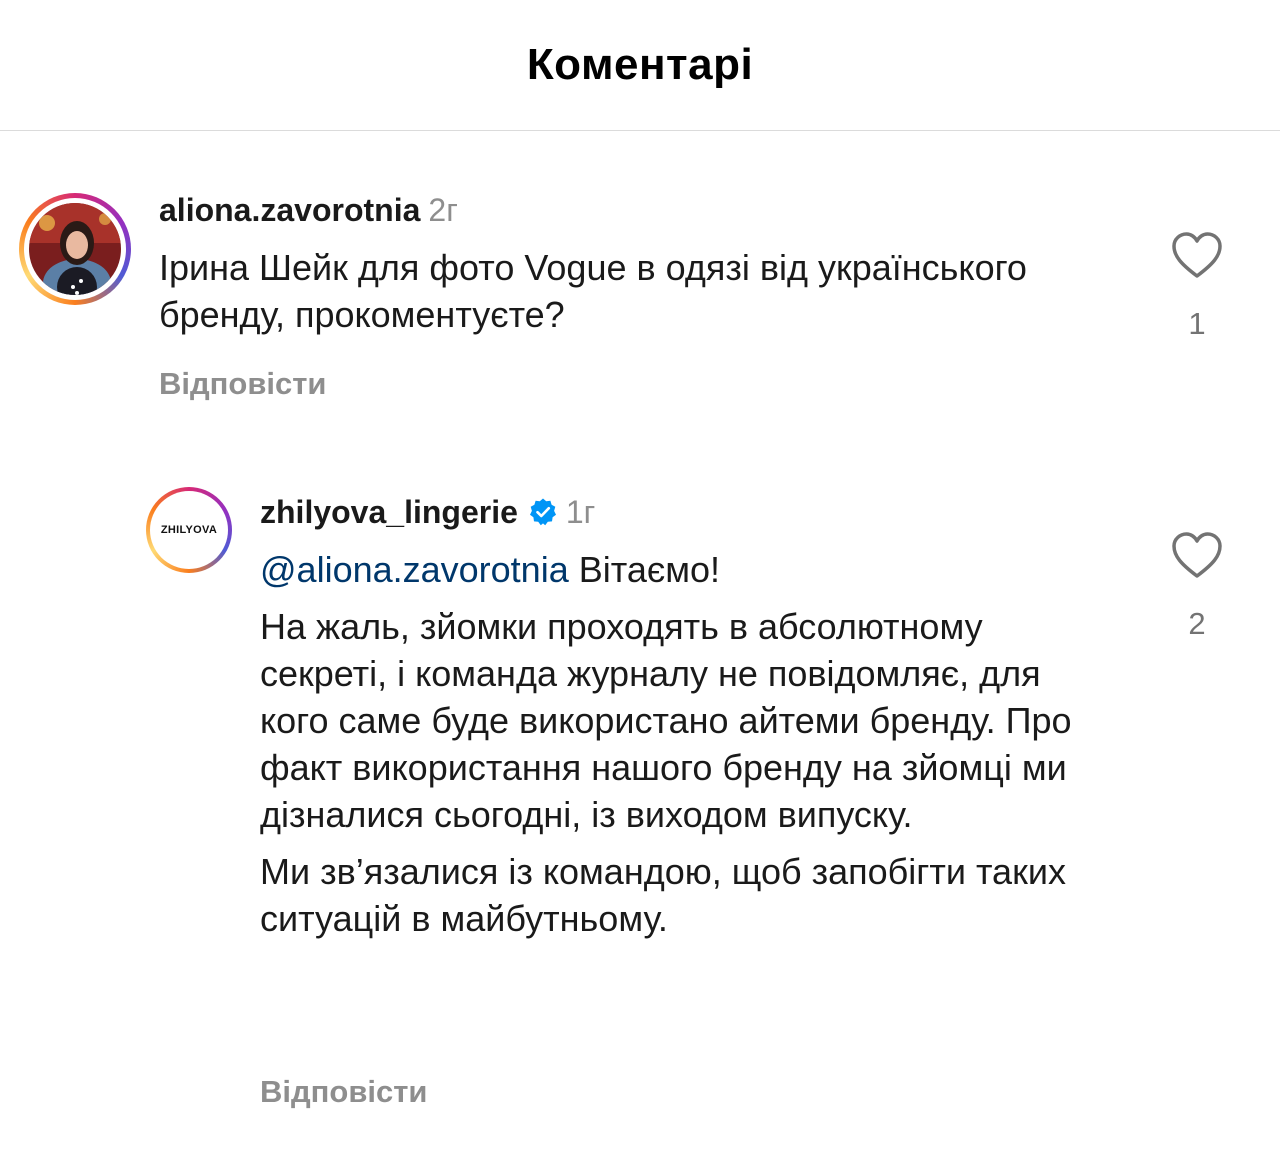 This screenshot has height=1157, width=1280. What do you see at coordinates (414, 569) in the screenshot?
I see `mention-link: @aliona.zavorotnia` at bounding box center [414, 569].